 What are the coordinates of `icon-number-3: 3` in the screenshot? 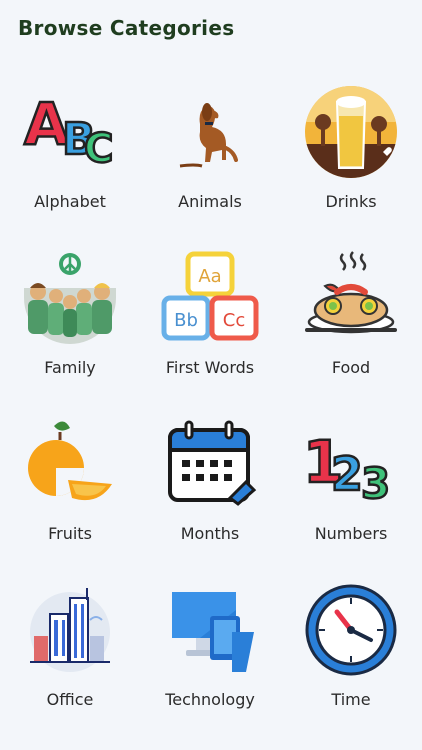 It's located at (375, 483).